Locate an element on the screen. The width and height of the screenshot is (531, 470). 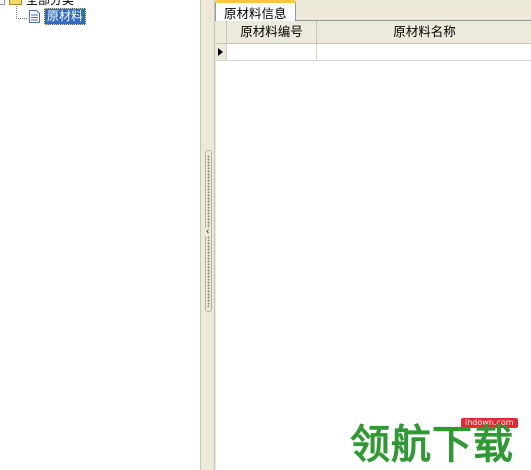
row-indicator-cell is located at coordinates (221, 52).